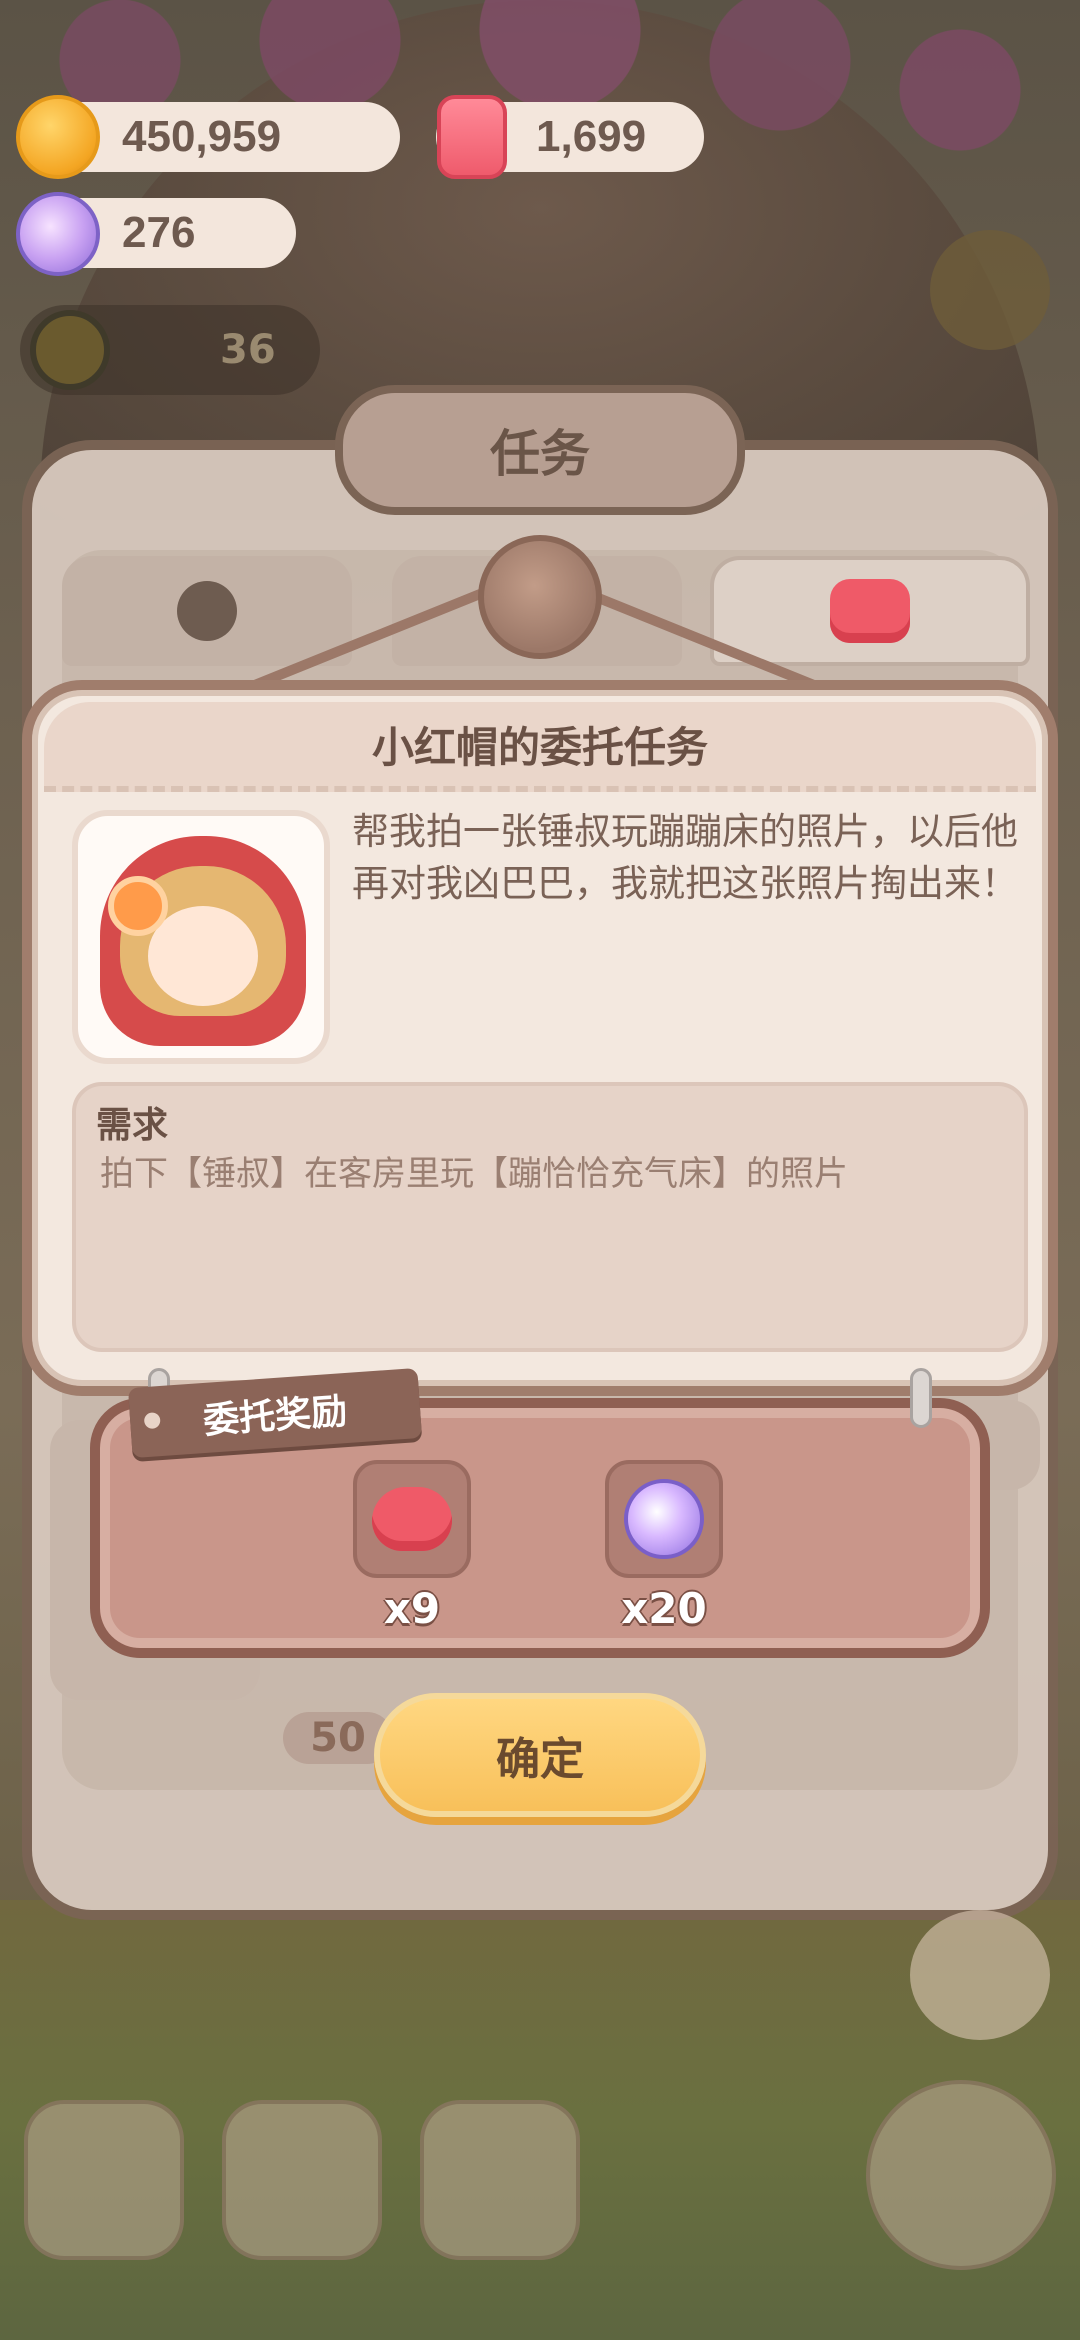  Describe the element at coordinates (73, 159) in the screenshot. I see `cookie-icon` at that location.